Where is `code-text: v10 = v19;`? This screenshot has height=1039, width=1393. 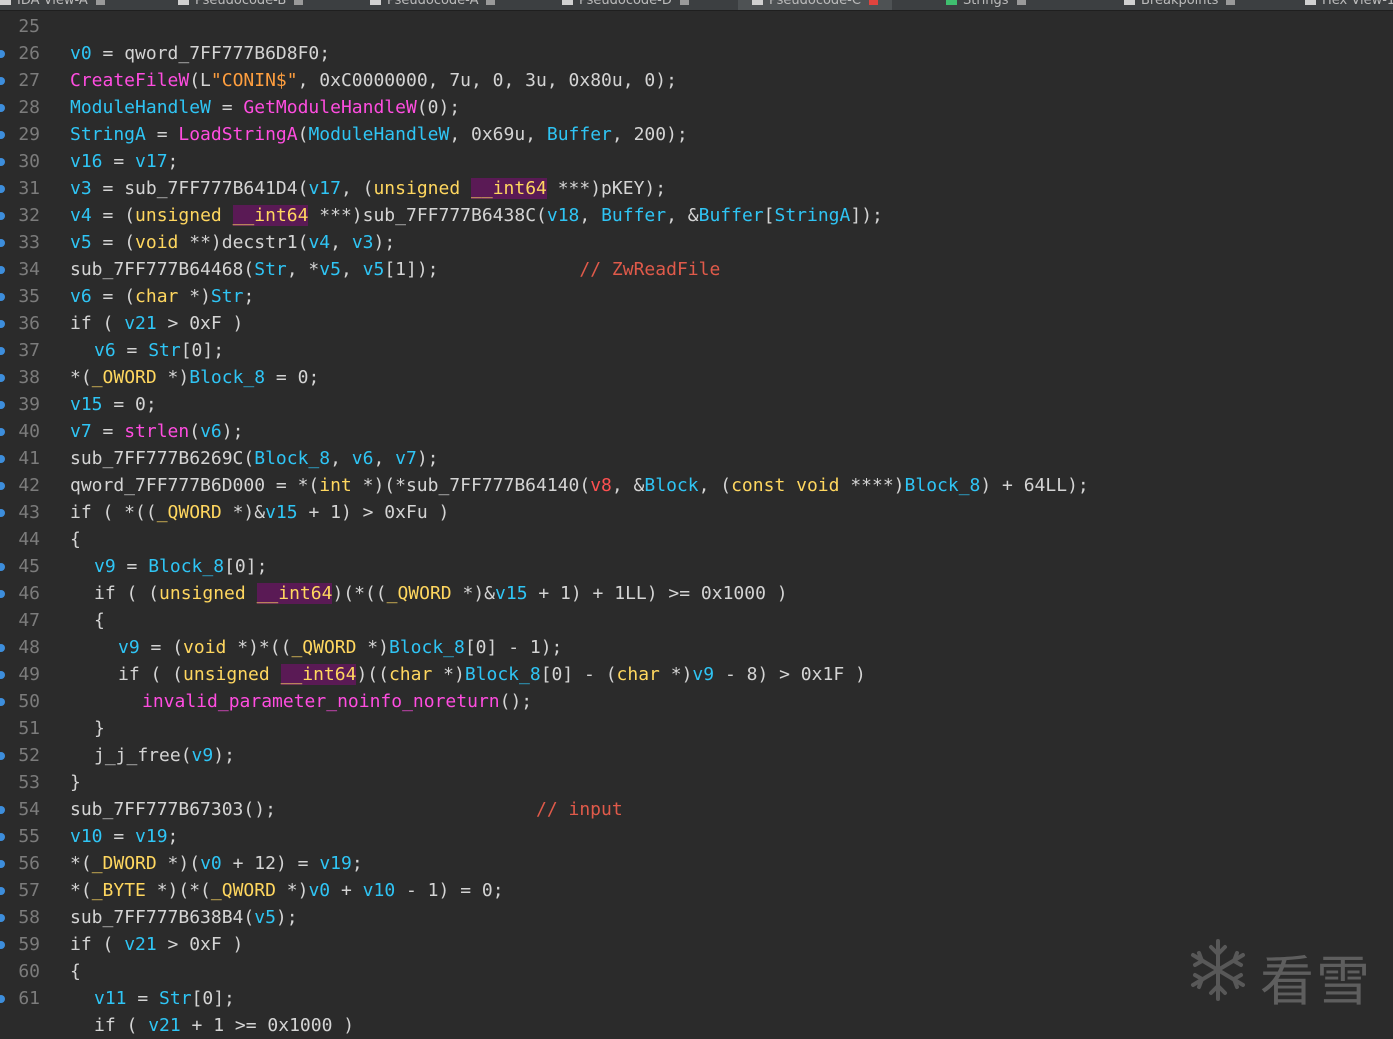 code-text: v10 = v19; is located at coordinates (124, 836).